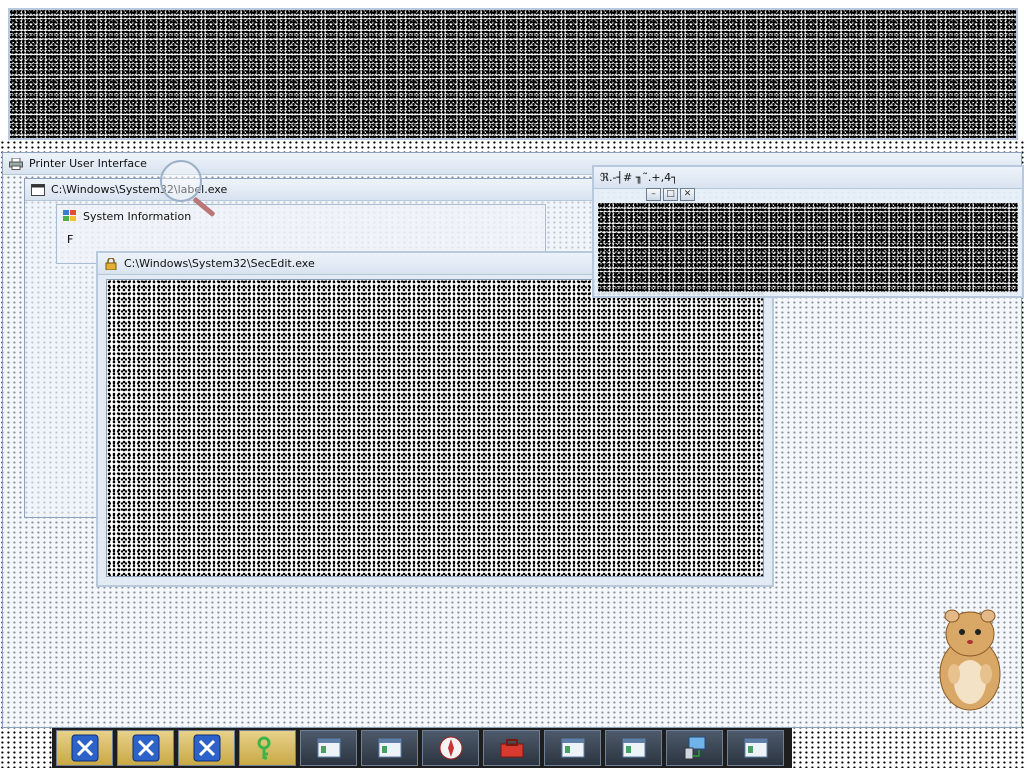 This screenshot has width=1024, height=768. I want to click on compass-icon, so click(450, 748).